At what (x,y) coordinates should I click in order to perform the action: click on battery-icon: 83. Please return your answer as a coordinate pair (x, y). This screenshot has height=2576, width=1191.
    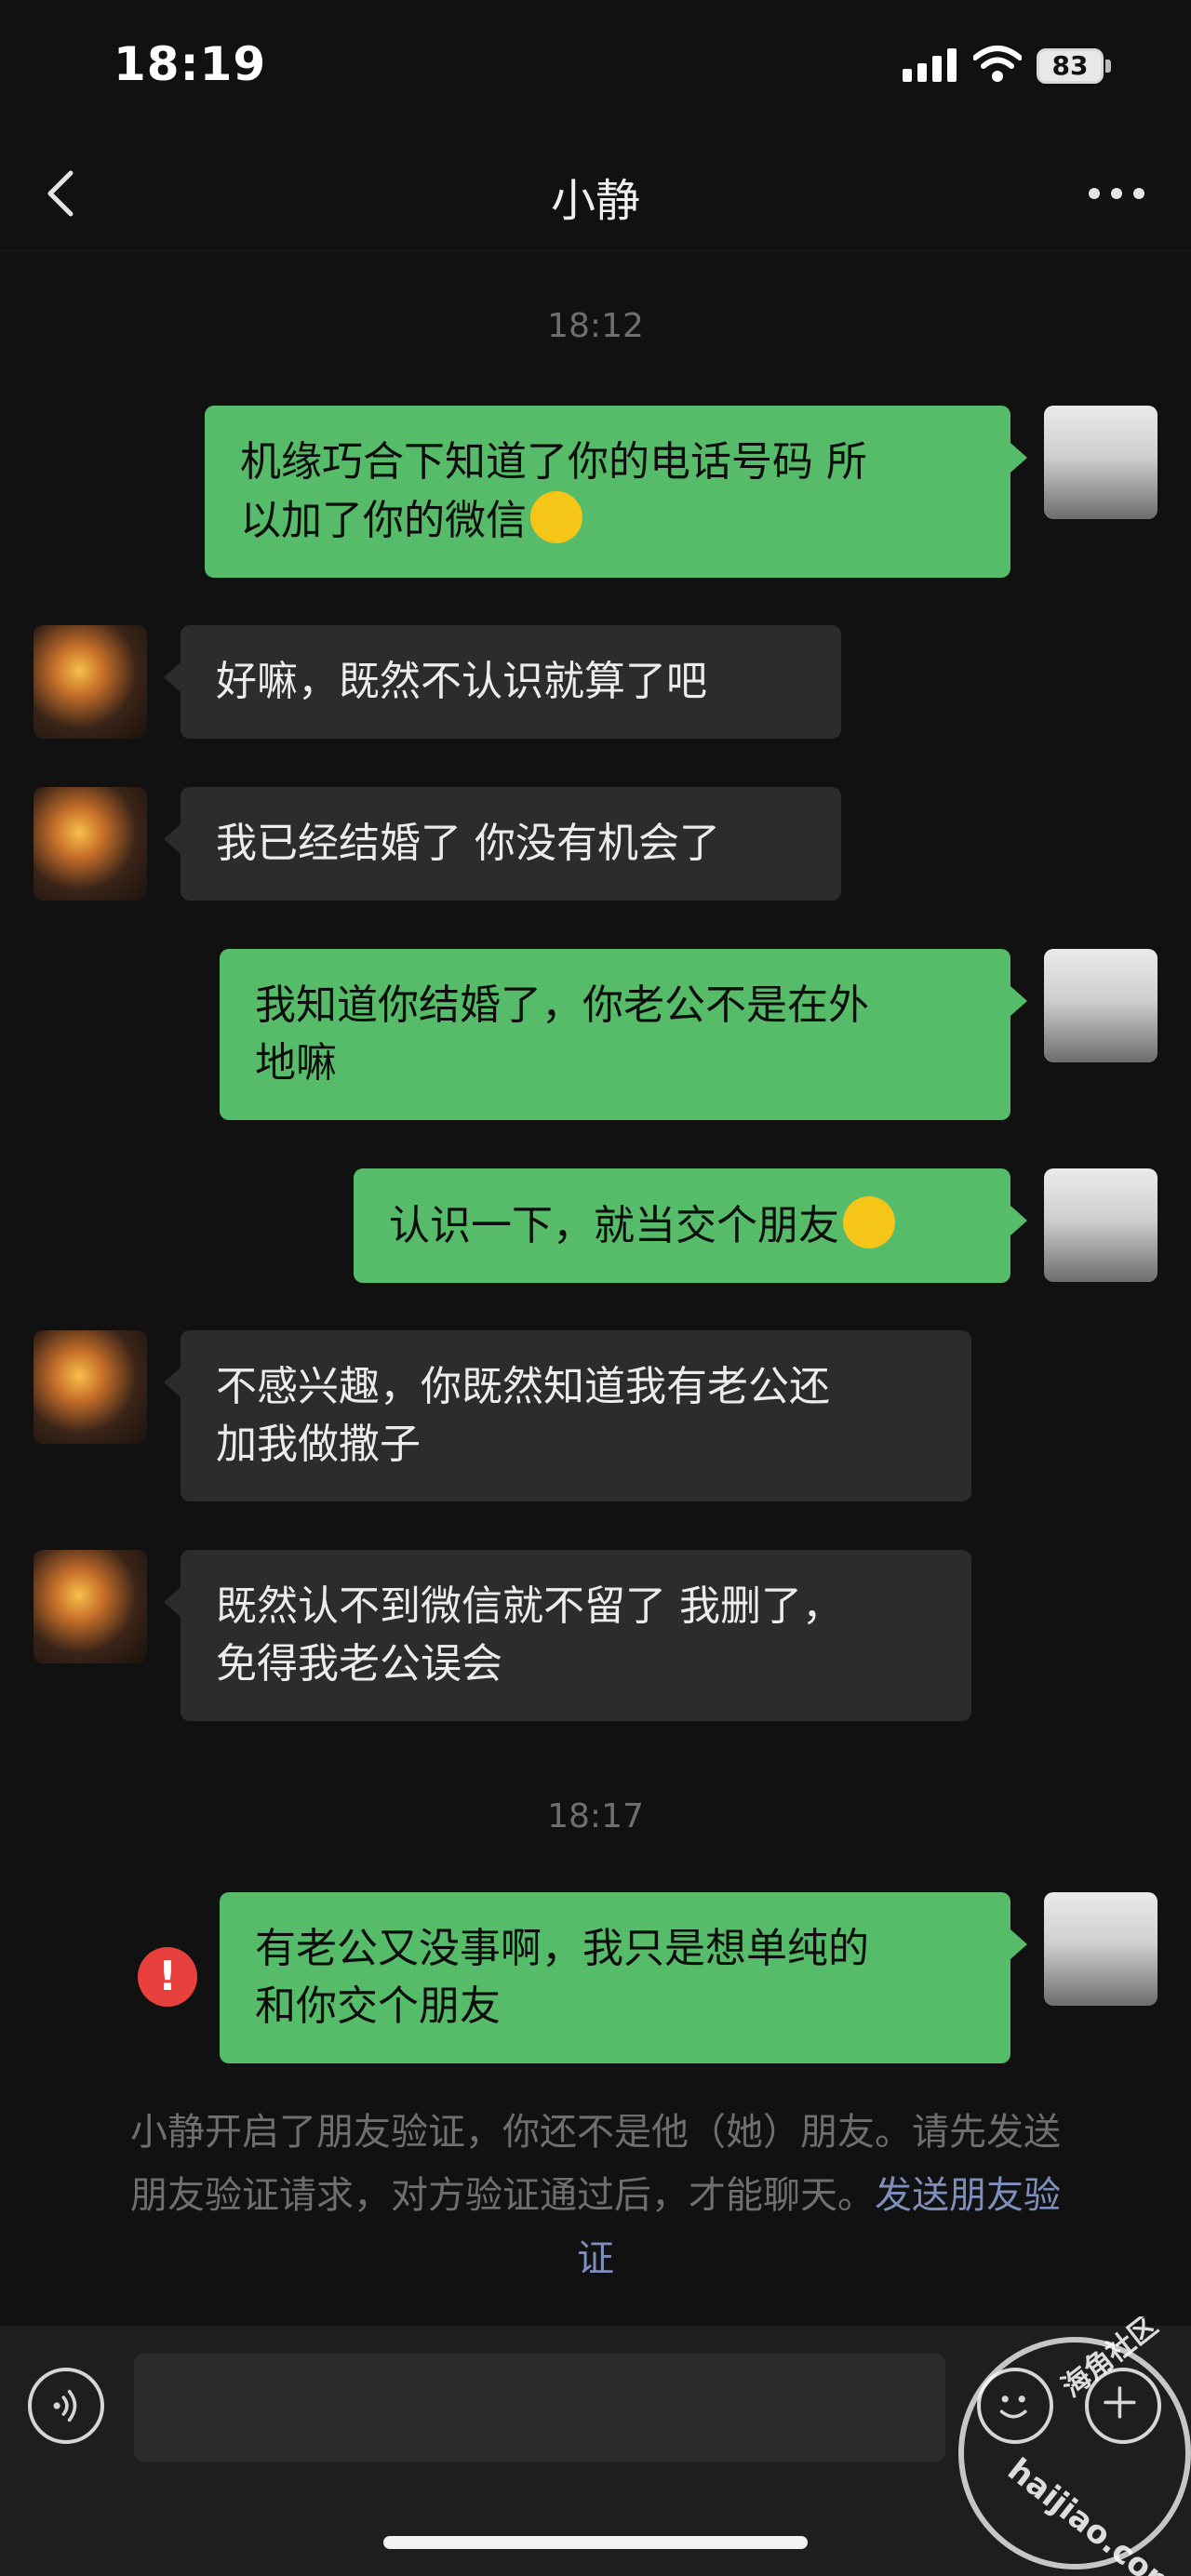
    Looking at the image, I should click on (1070, 66).